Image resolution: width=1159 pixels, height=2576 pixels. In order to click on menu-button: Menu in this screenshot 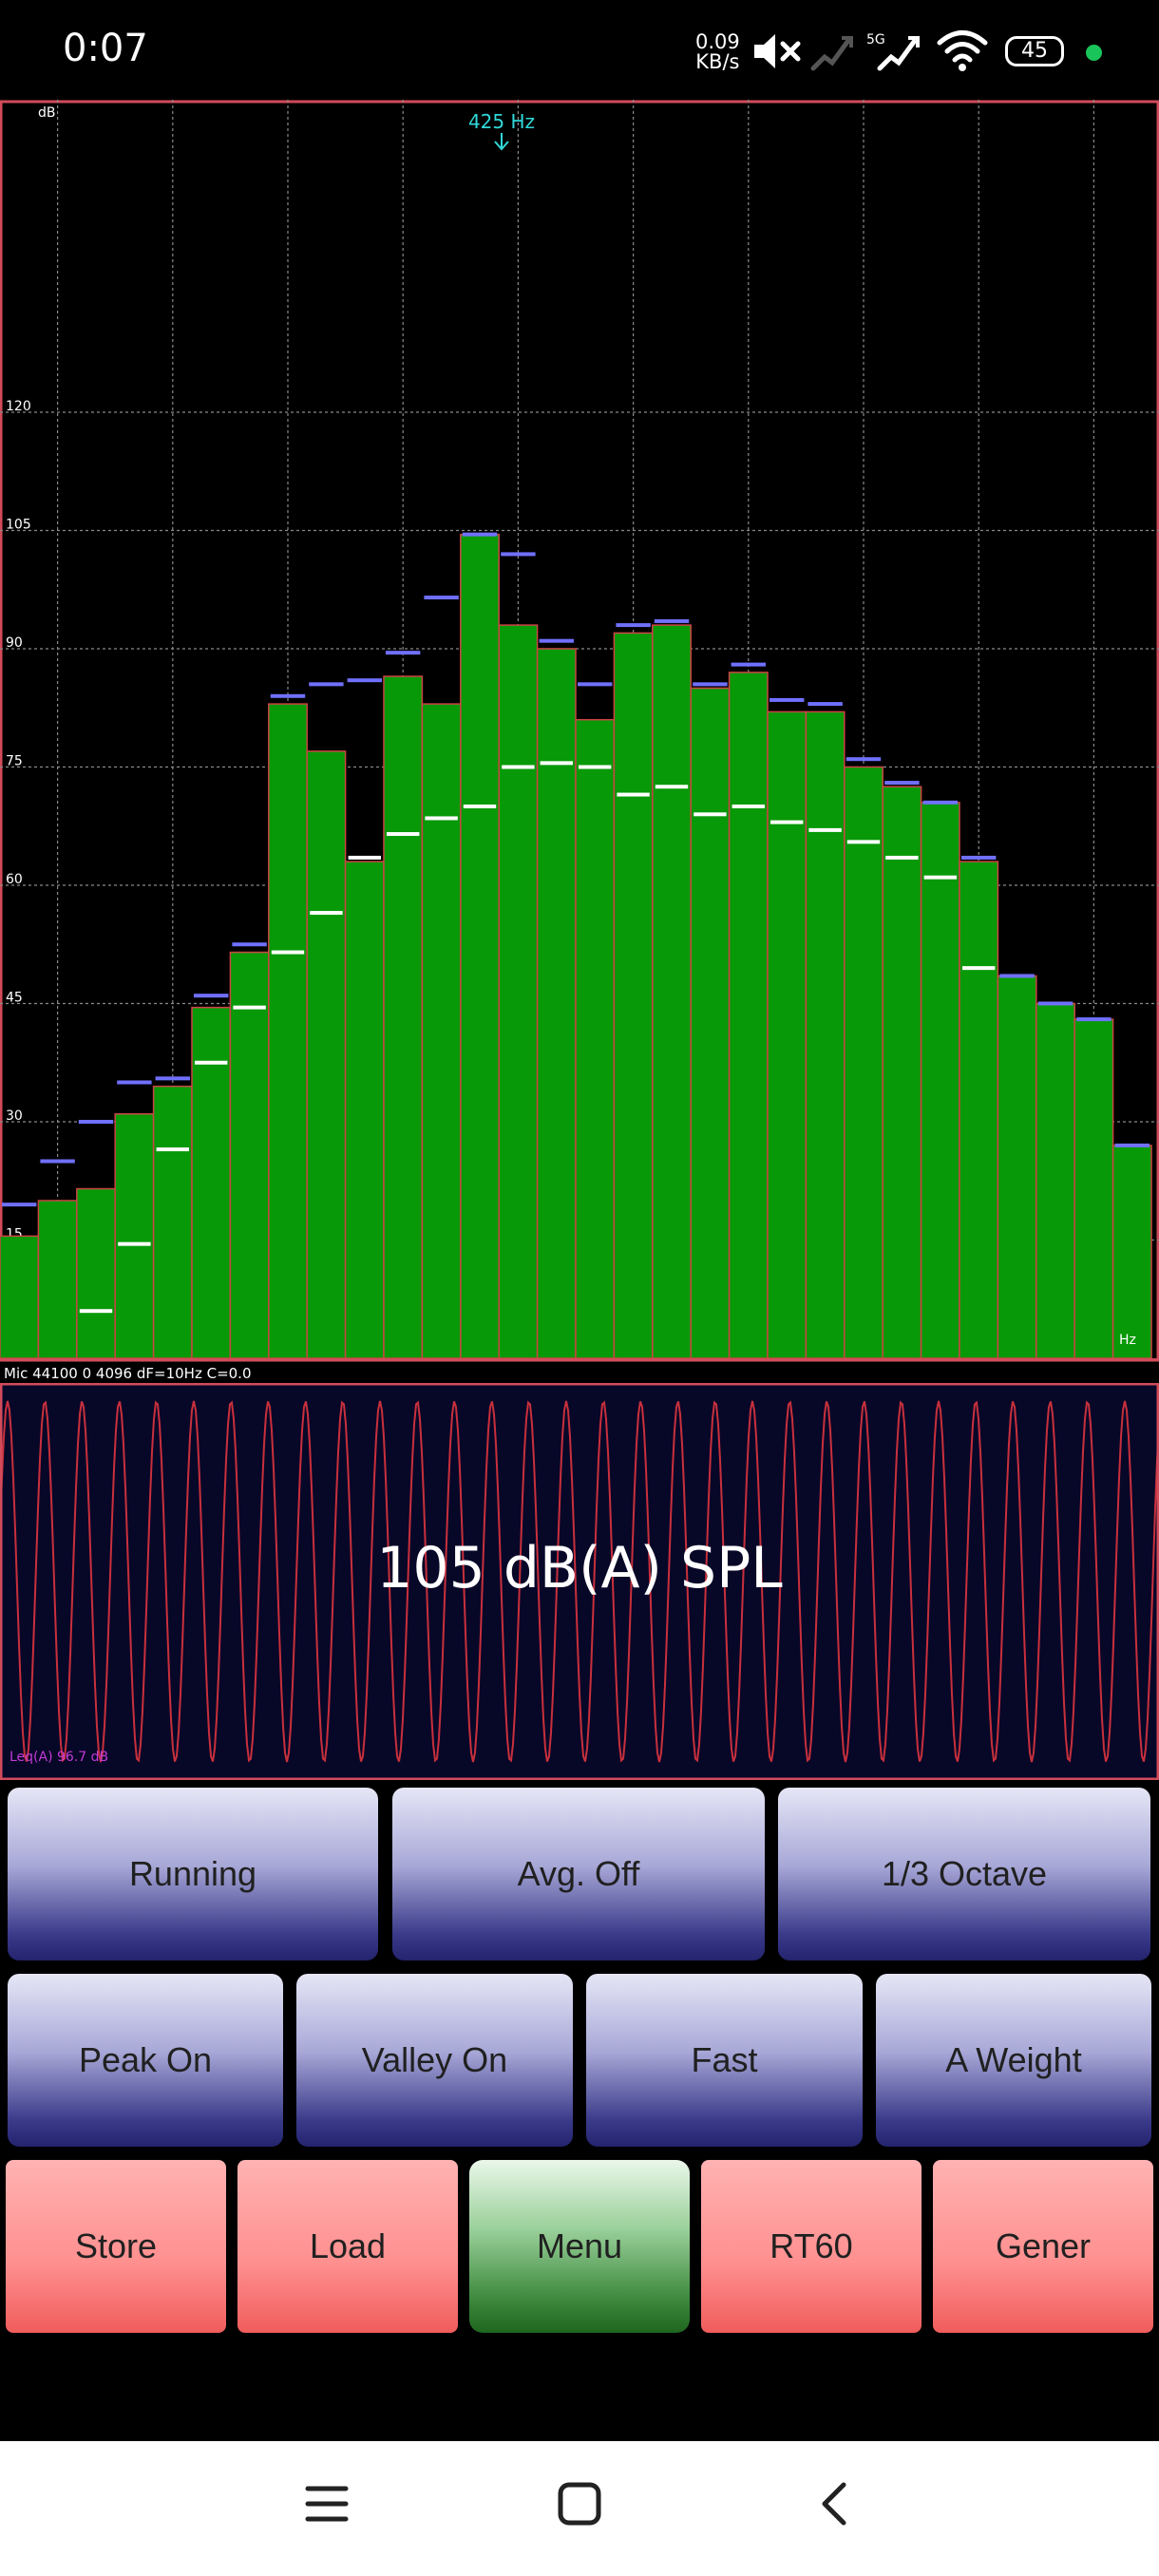, I will do `click(579, 2246)`.